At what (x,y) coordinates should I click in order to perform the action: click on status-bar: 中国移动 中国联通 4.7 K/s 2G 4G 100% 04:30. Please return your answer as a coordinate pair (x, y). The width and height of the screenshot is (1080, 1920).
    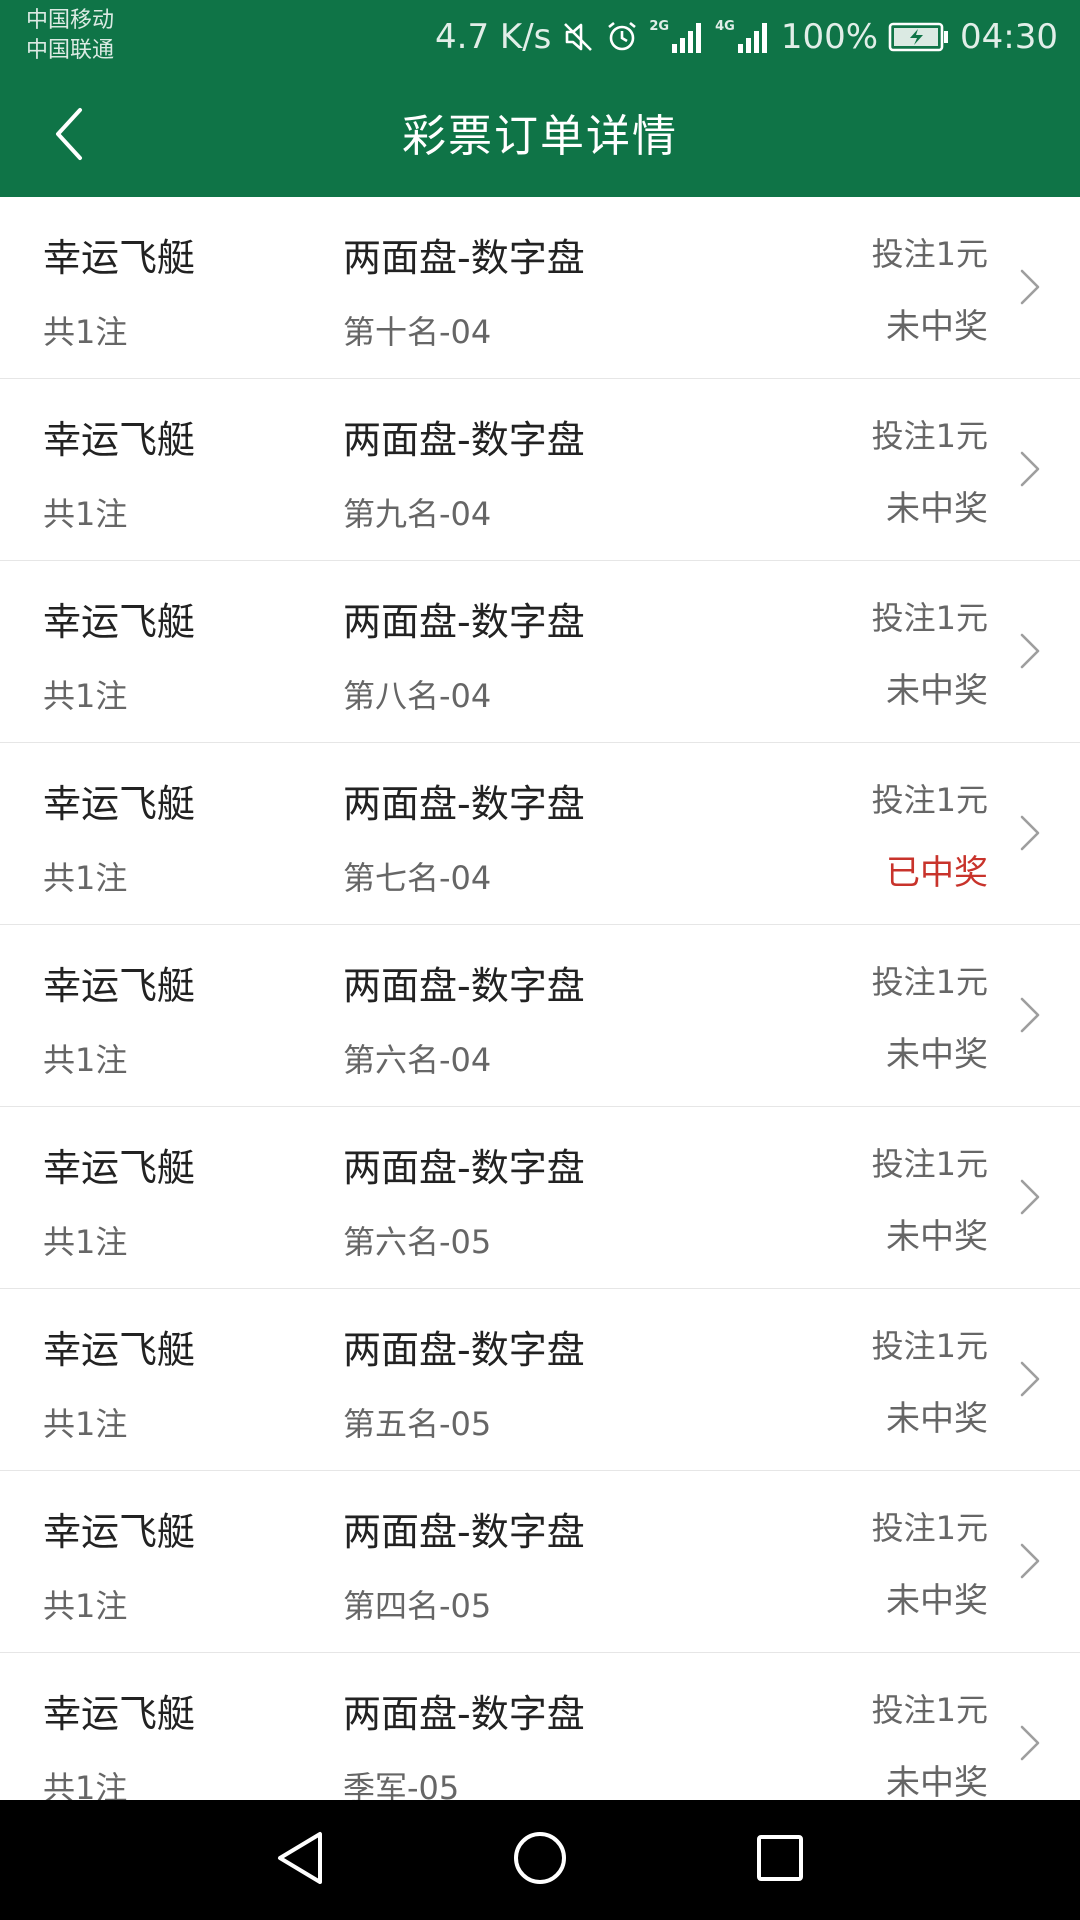
    Looking at the image, I should click on (540, 38).